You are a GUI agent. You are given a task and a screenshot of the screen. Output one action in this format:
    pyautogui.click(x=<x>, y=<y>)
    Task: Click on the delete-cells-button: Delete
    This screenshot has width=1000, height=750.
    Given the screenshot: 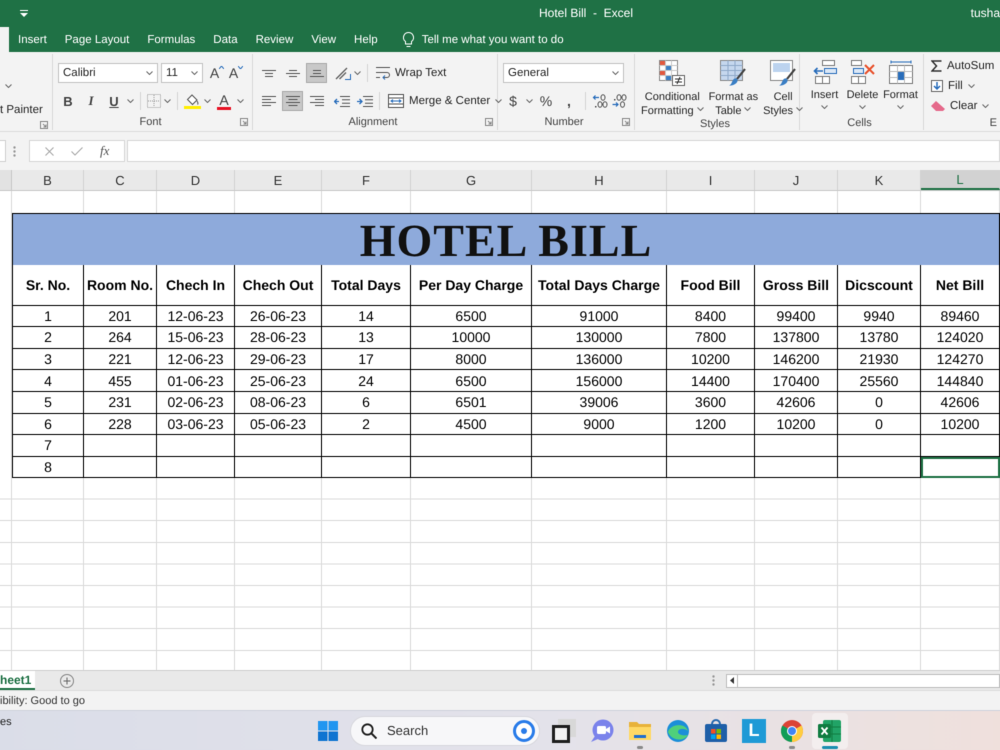 What is the action you would take?
    pyautogui.click(x=862, y=88)
    